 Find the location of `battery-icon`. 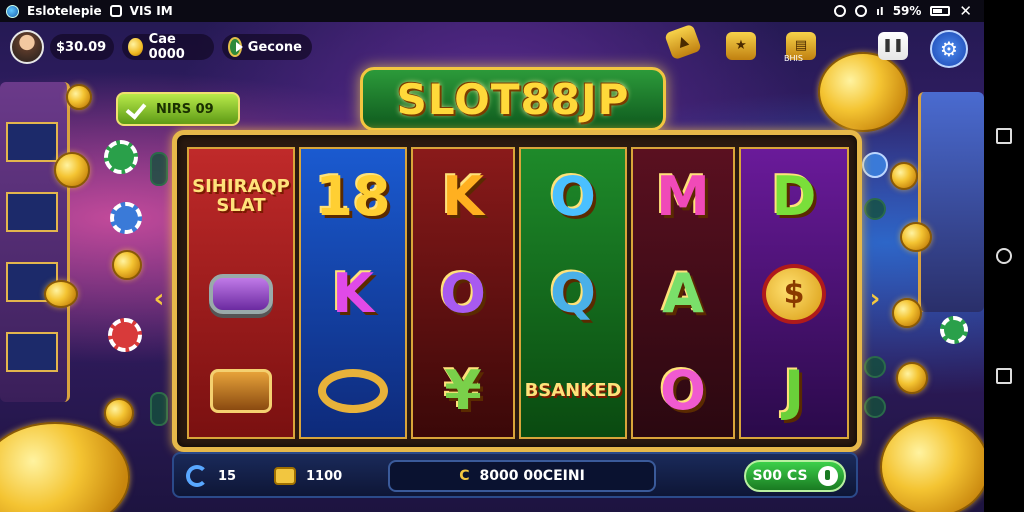

battery-icon is located at coordinates (940, 11).